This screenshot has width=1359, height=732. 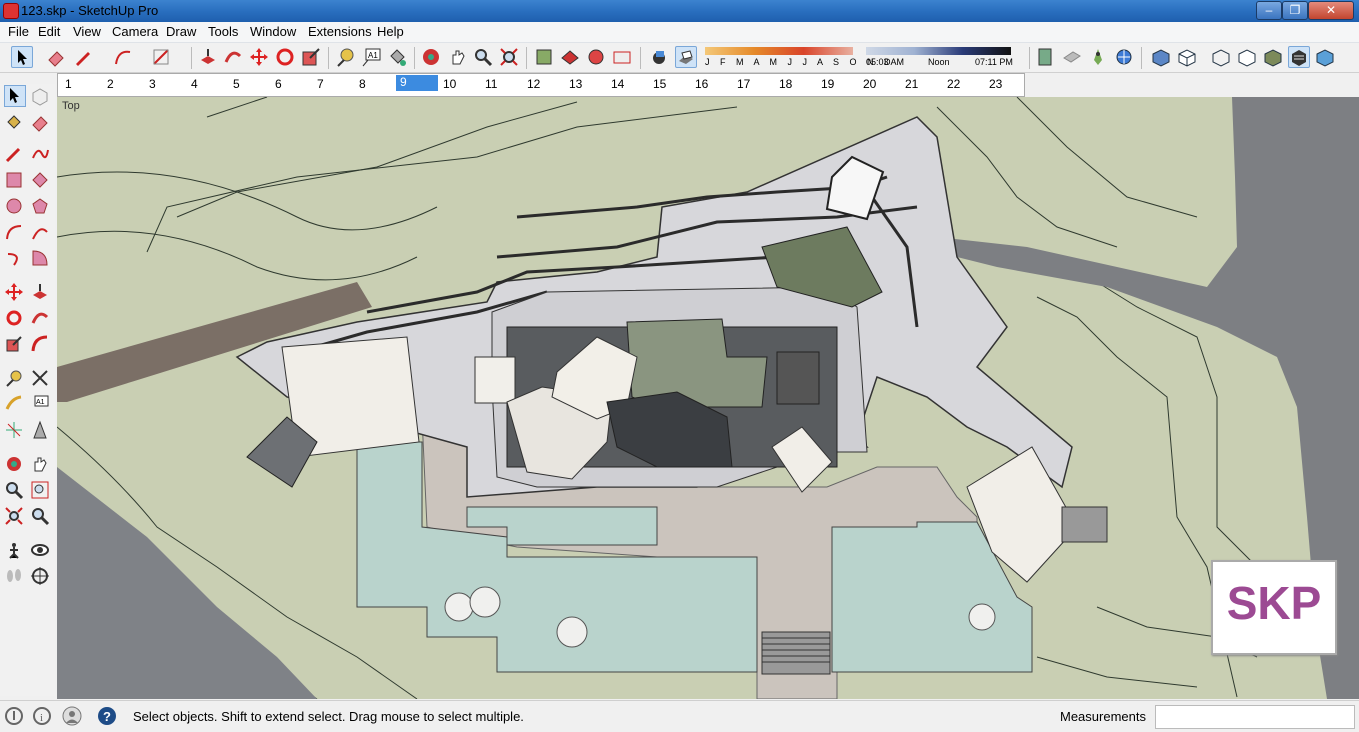 What do you see at coordinates (953, 84) in the screenshot?
I see `scene-tab: 22` at bounding box center [953, 84].